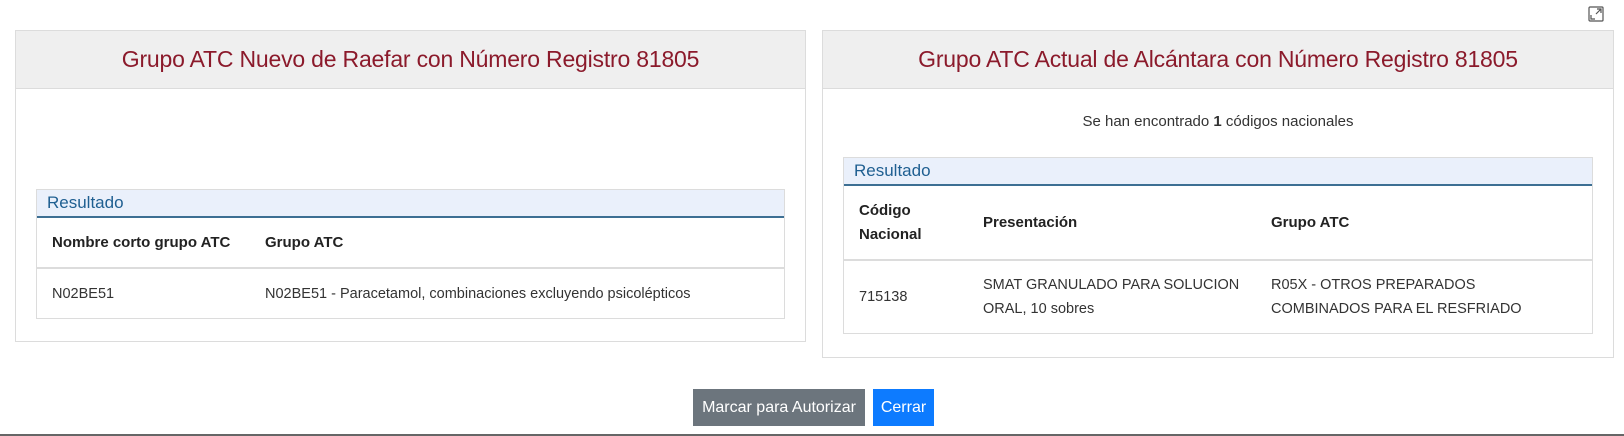  I want to click on found-prefix: Se han encontrado, so click(1148, 121).